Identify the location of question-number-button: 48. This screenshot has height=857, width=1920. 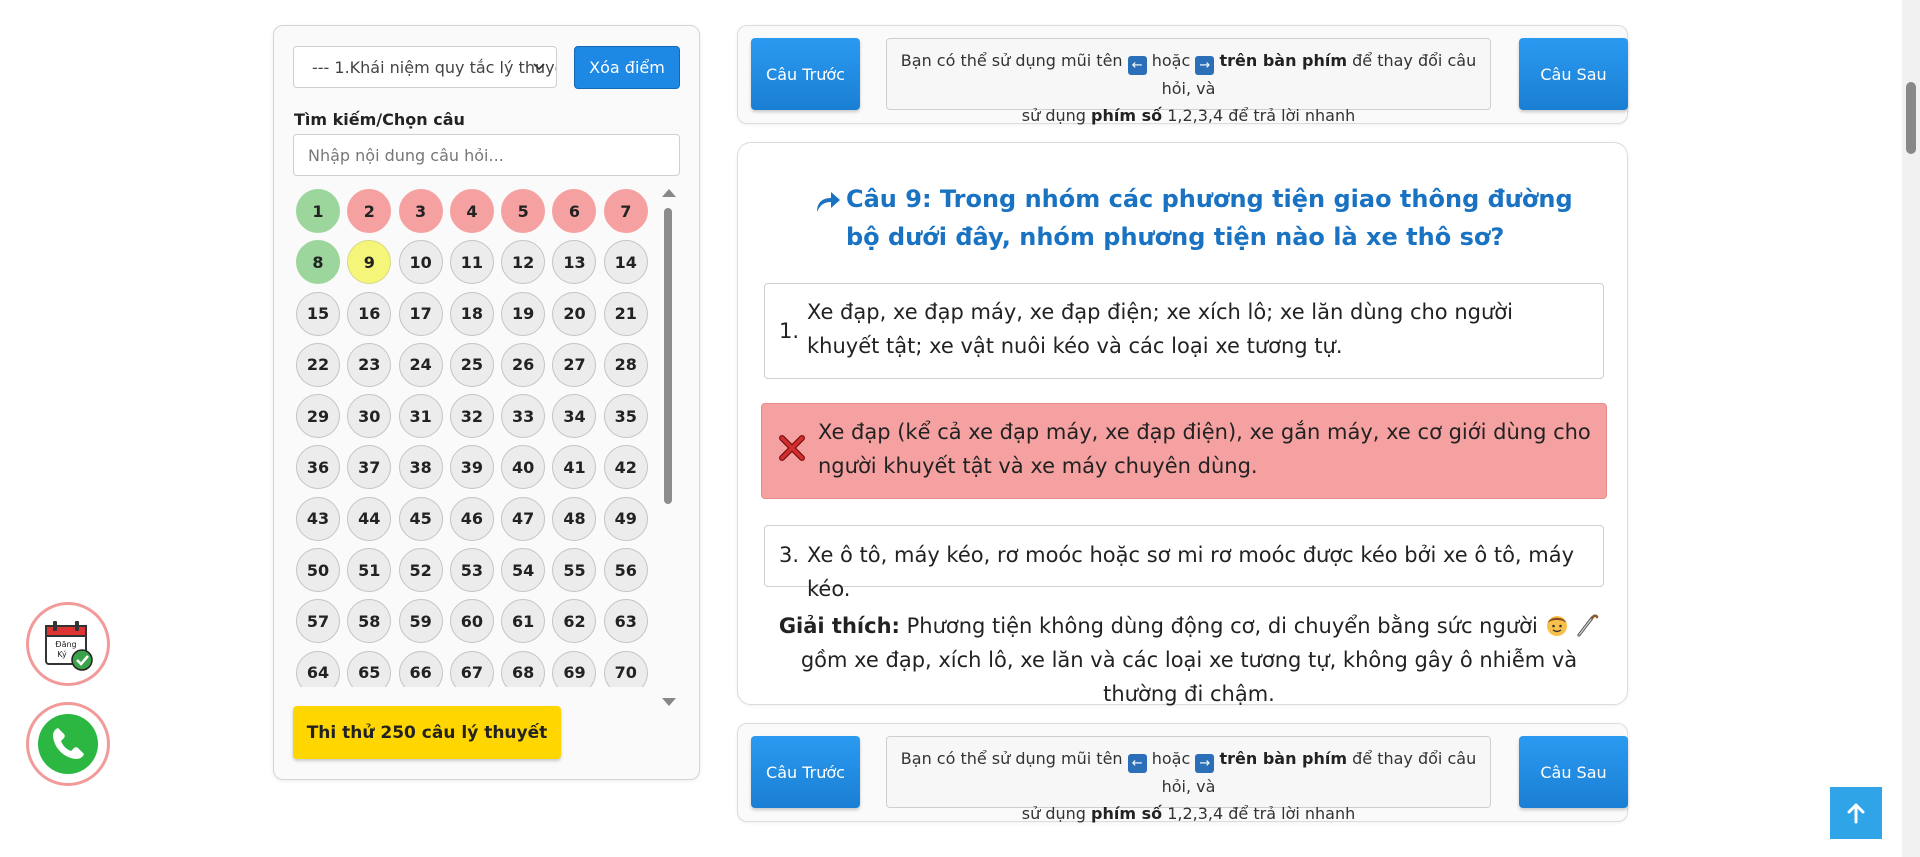
(574, 518).